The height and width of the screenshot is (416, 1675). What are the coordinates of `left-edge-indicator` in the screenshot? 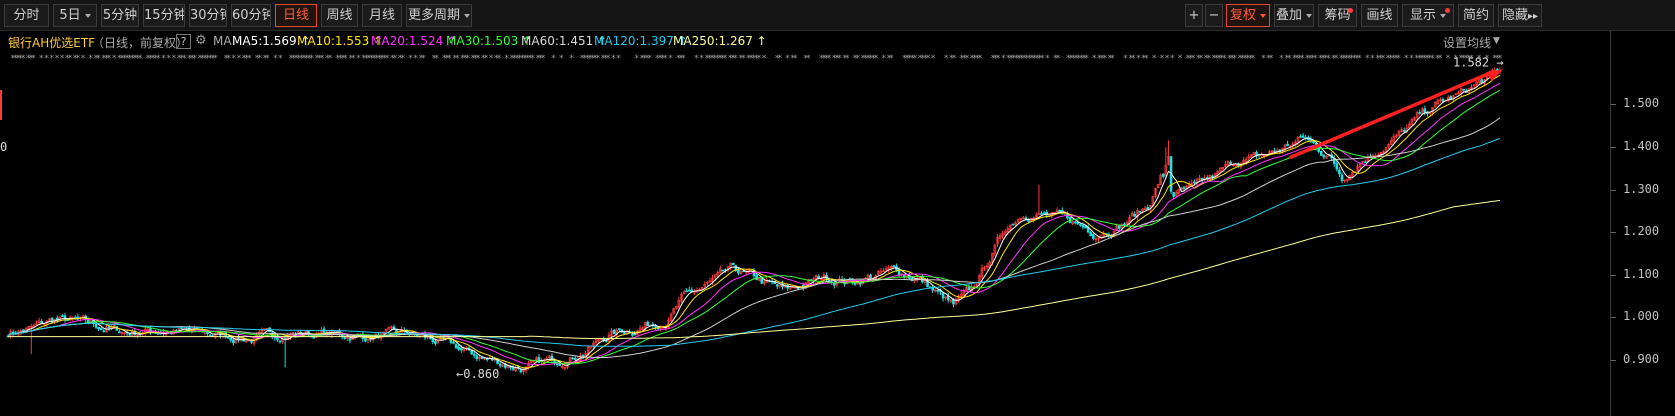 It's located at (1, 105).